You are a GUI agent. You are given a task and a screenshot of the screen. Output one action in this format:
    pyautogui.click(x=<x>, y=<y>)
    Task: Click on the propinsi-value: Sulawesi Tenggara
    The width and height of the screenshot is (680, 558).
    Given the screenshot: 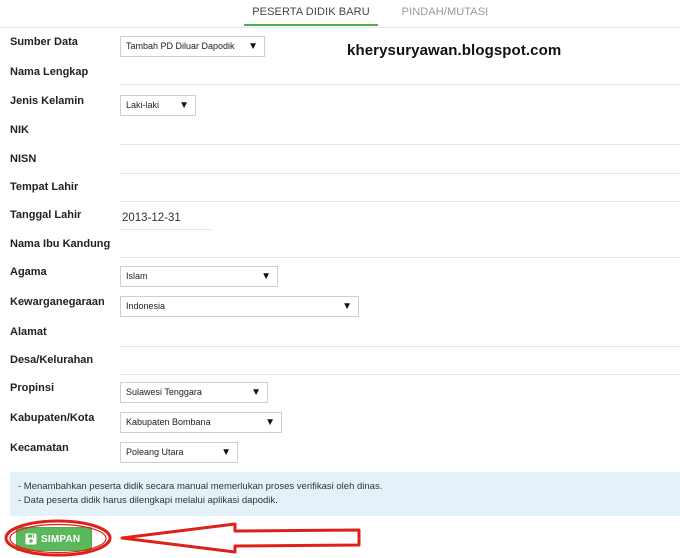 What is the action you would take?
    pyautogui.click(x=164, y=392)
    